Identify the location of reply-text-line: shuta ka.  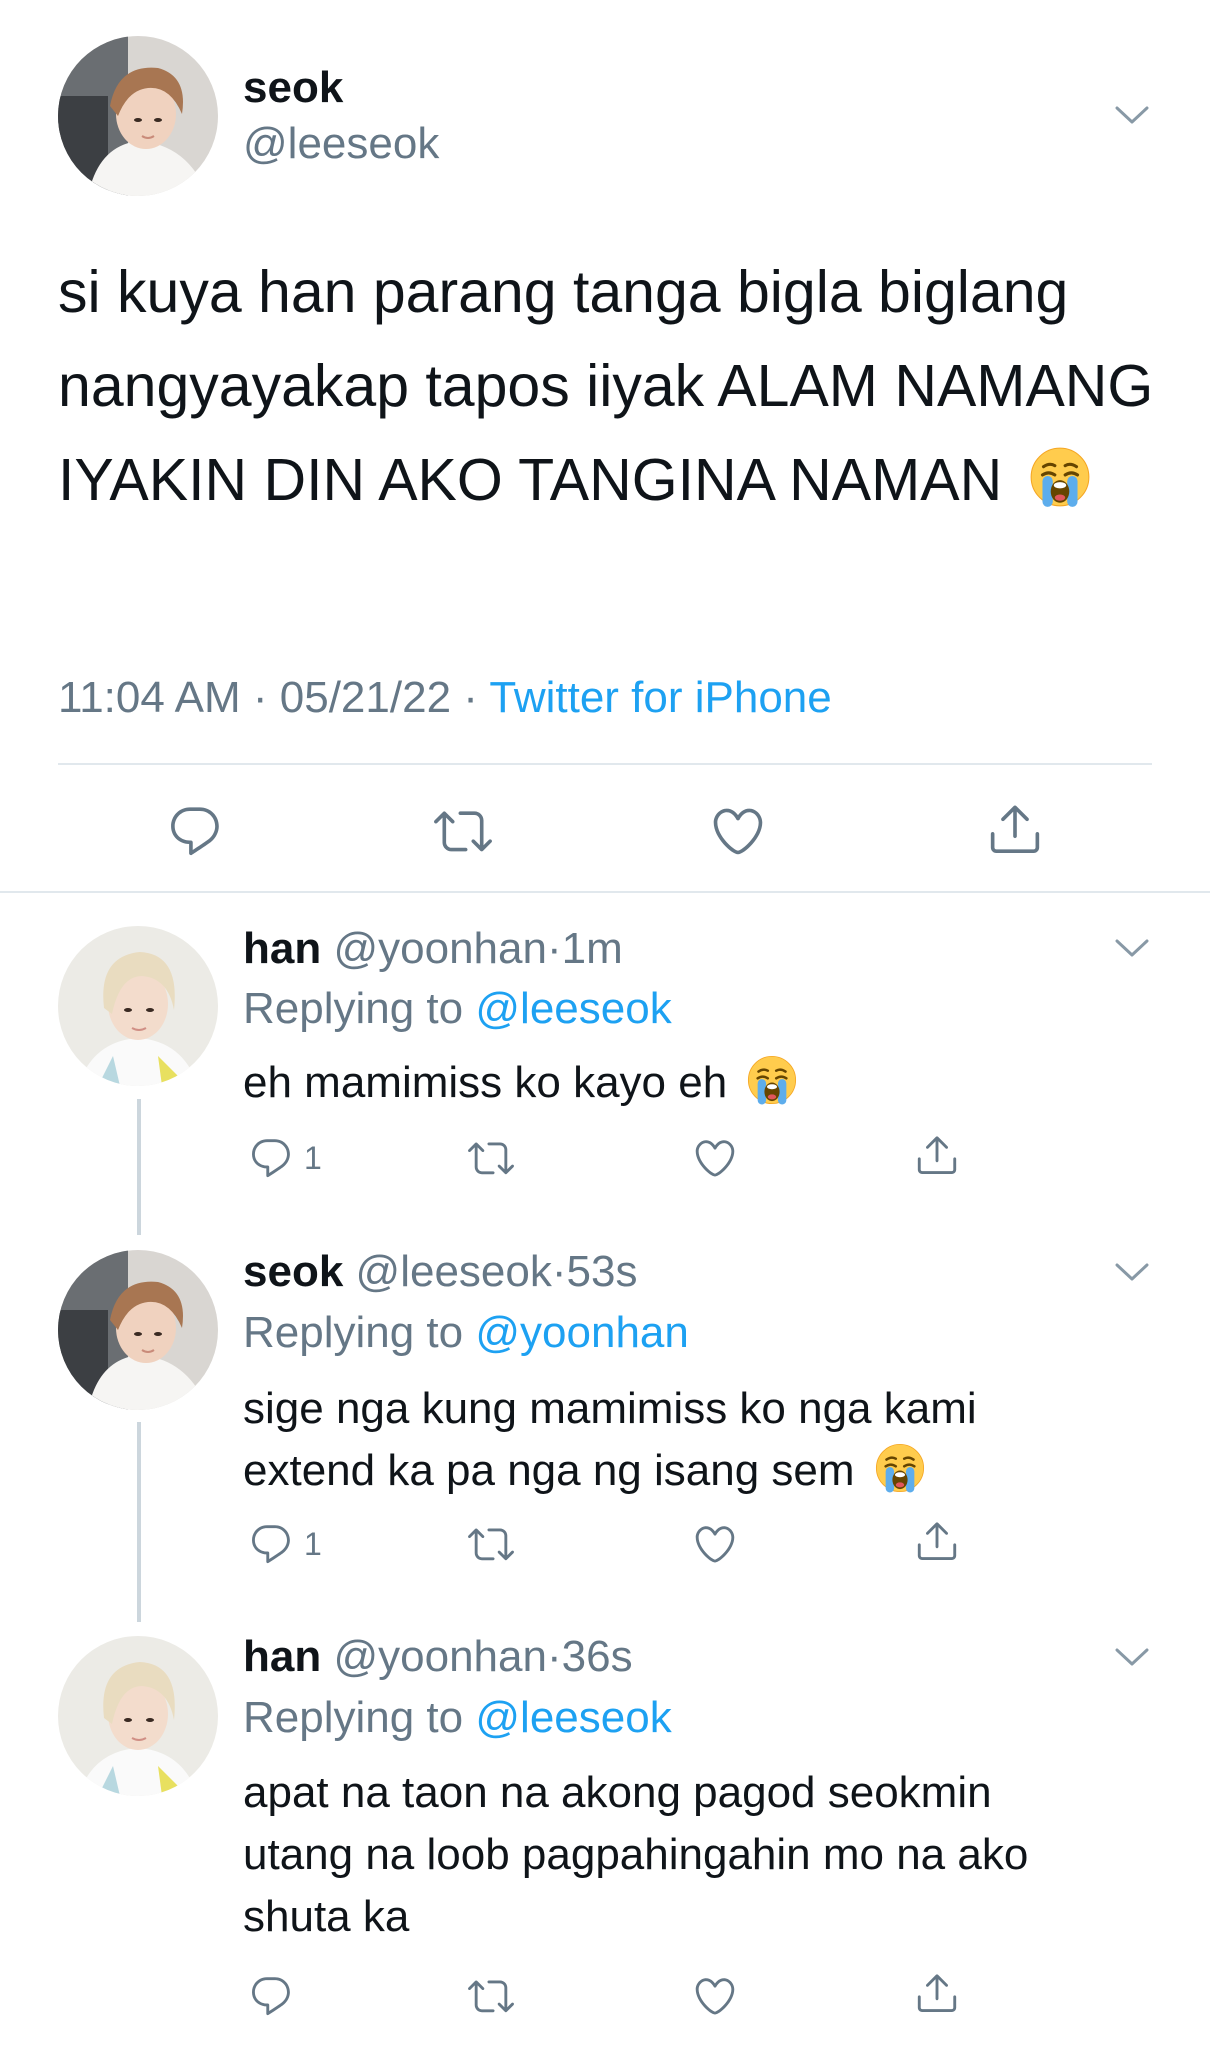
(326, 1916).